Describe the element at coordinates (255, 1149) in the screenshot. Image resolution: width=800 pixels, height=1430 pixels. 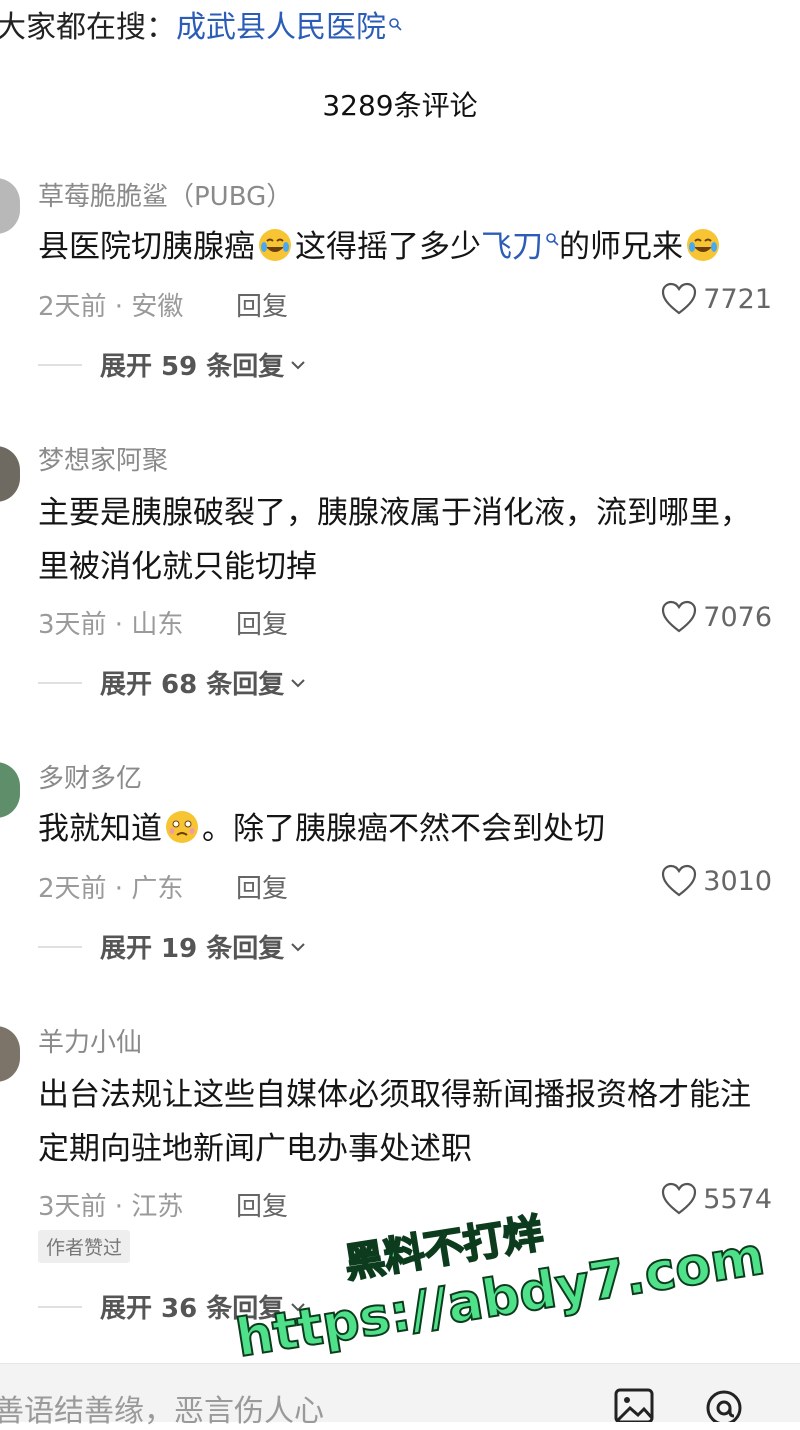
I see `comment-text-line: 定期向驻地新闻广电办事处述职` at that location.